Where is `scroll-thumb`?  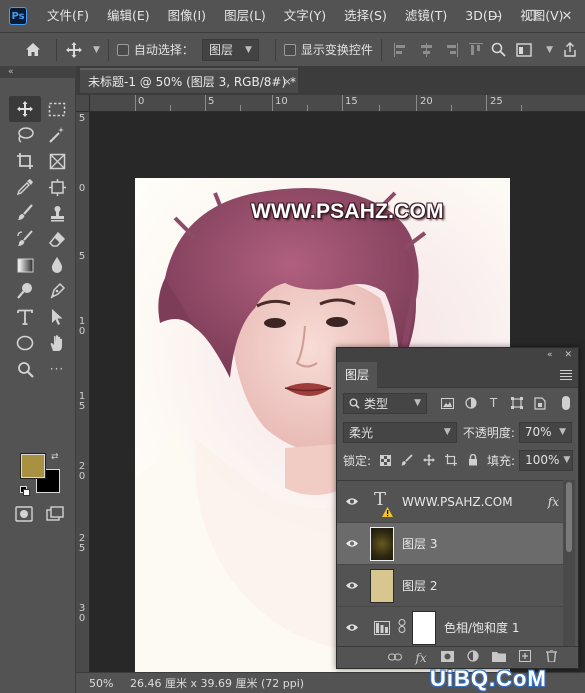
scroll-thumb is located at coordinates (569, 517).